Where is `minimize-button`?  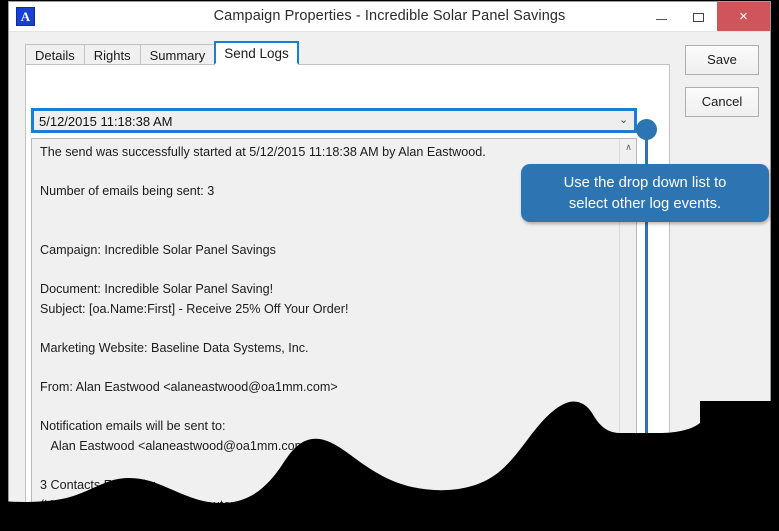
minimize-button is located at coordinates (661, 16).